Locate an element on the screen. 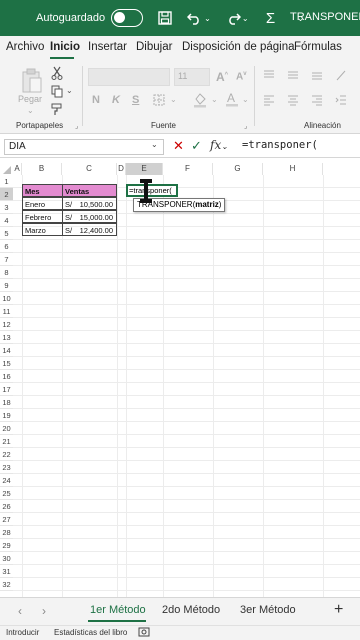  row-header: 13 is located at coordinates (6, 337).